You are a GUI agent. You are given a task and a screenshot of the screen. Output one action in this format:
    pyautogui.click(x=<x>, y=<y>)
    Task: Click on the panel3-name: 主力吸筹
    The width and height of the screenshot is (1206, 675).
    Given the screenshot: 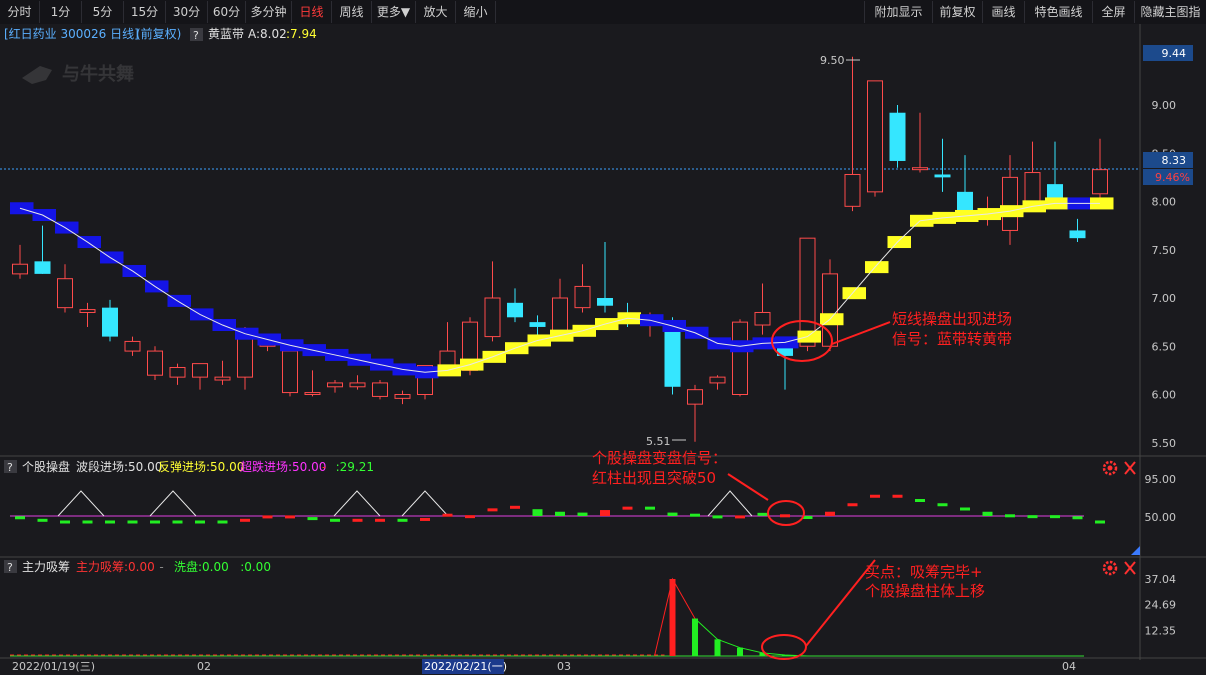 What is the action you would take?
    pyautogui.click(x=46, y=567)
    